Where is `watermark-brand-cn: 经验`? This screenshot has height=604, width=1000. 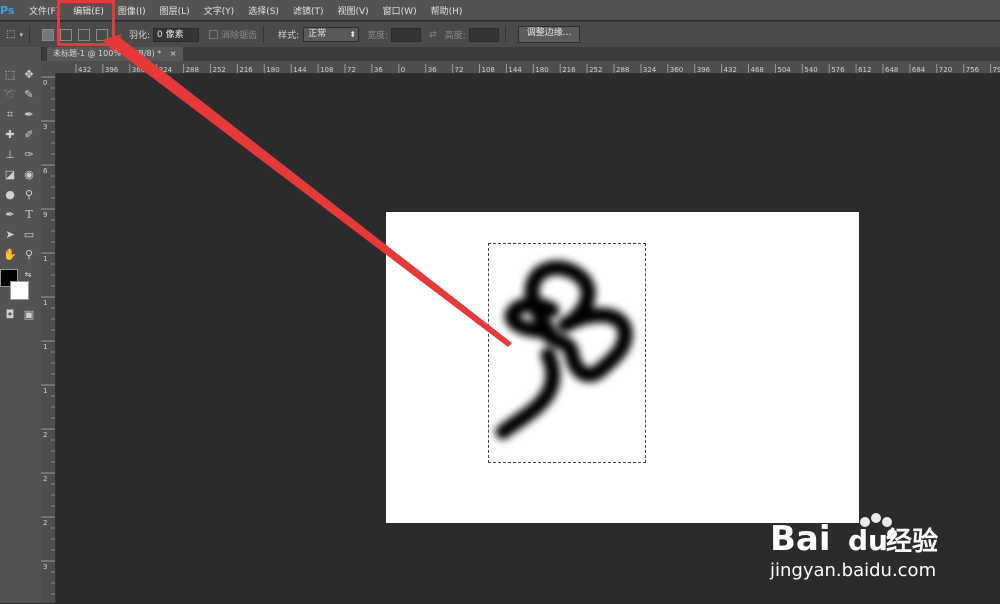 watermark-brand-cn: 经验 is located at coordinates (912, 541).